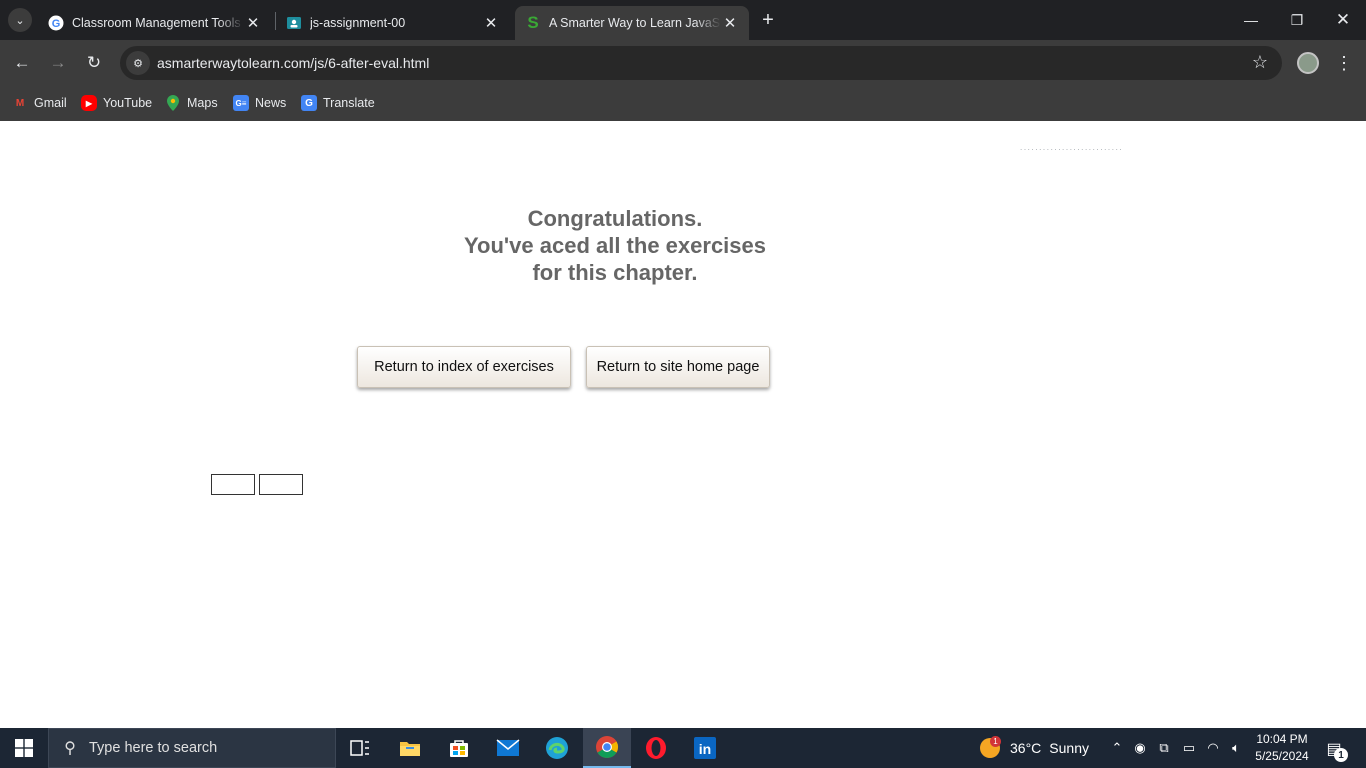 This screenshot has width=1366, height=768. Describe the element at coordinates (768, 20) in the screenshot. I see `new-tab-icon: +` at that location.